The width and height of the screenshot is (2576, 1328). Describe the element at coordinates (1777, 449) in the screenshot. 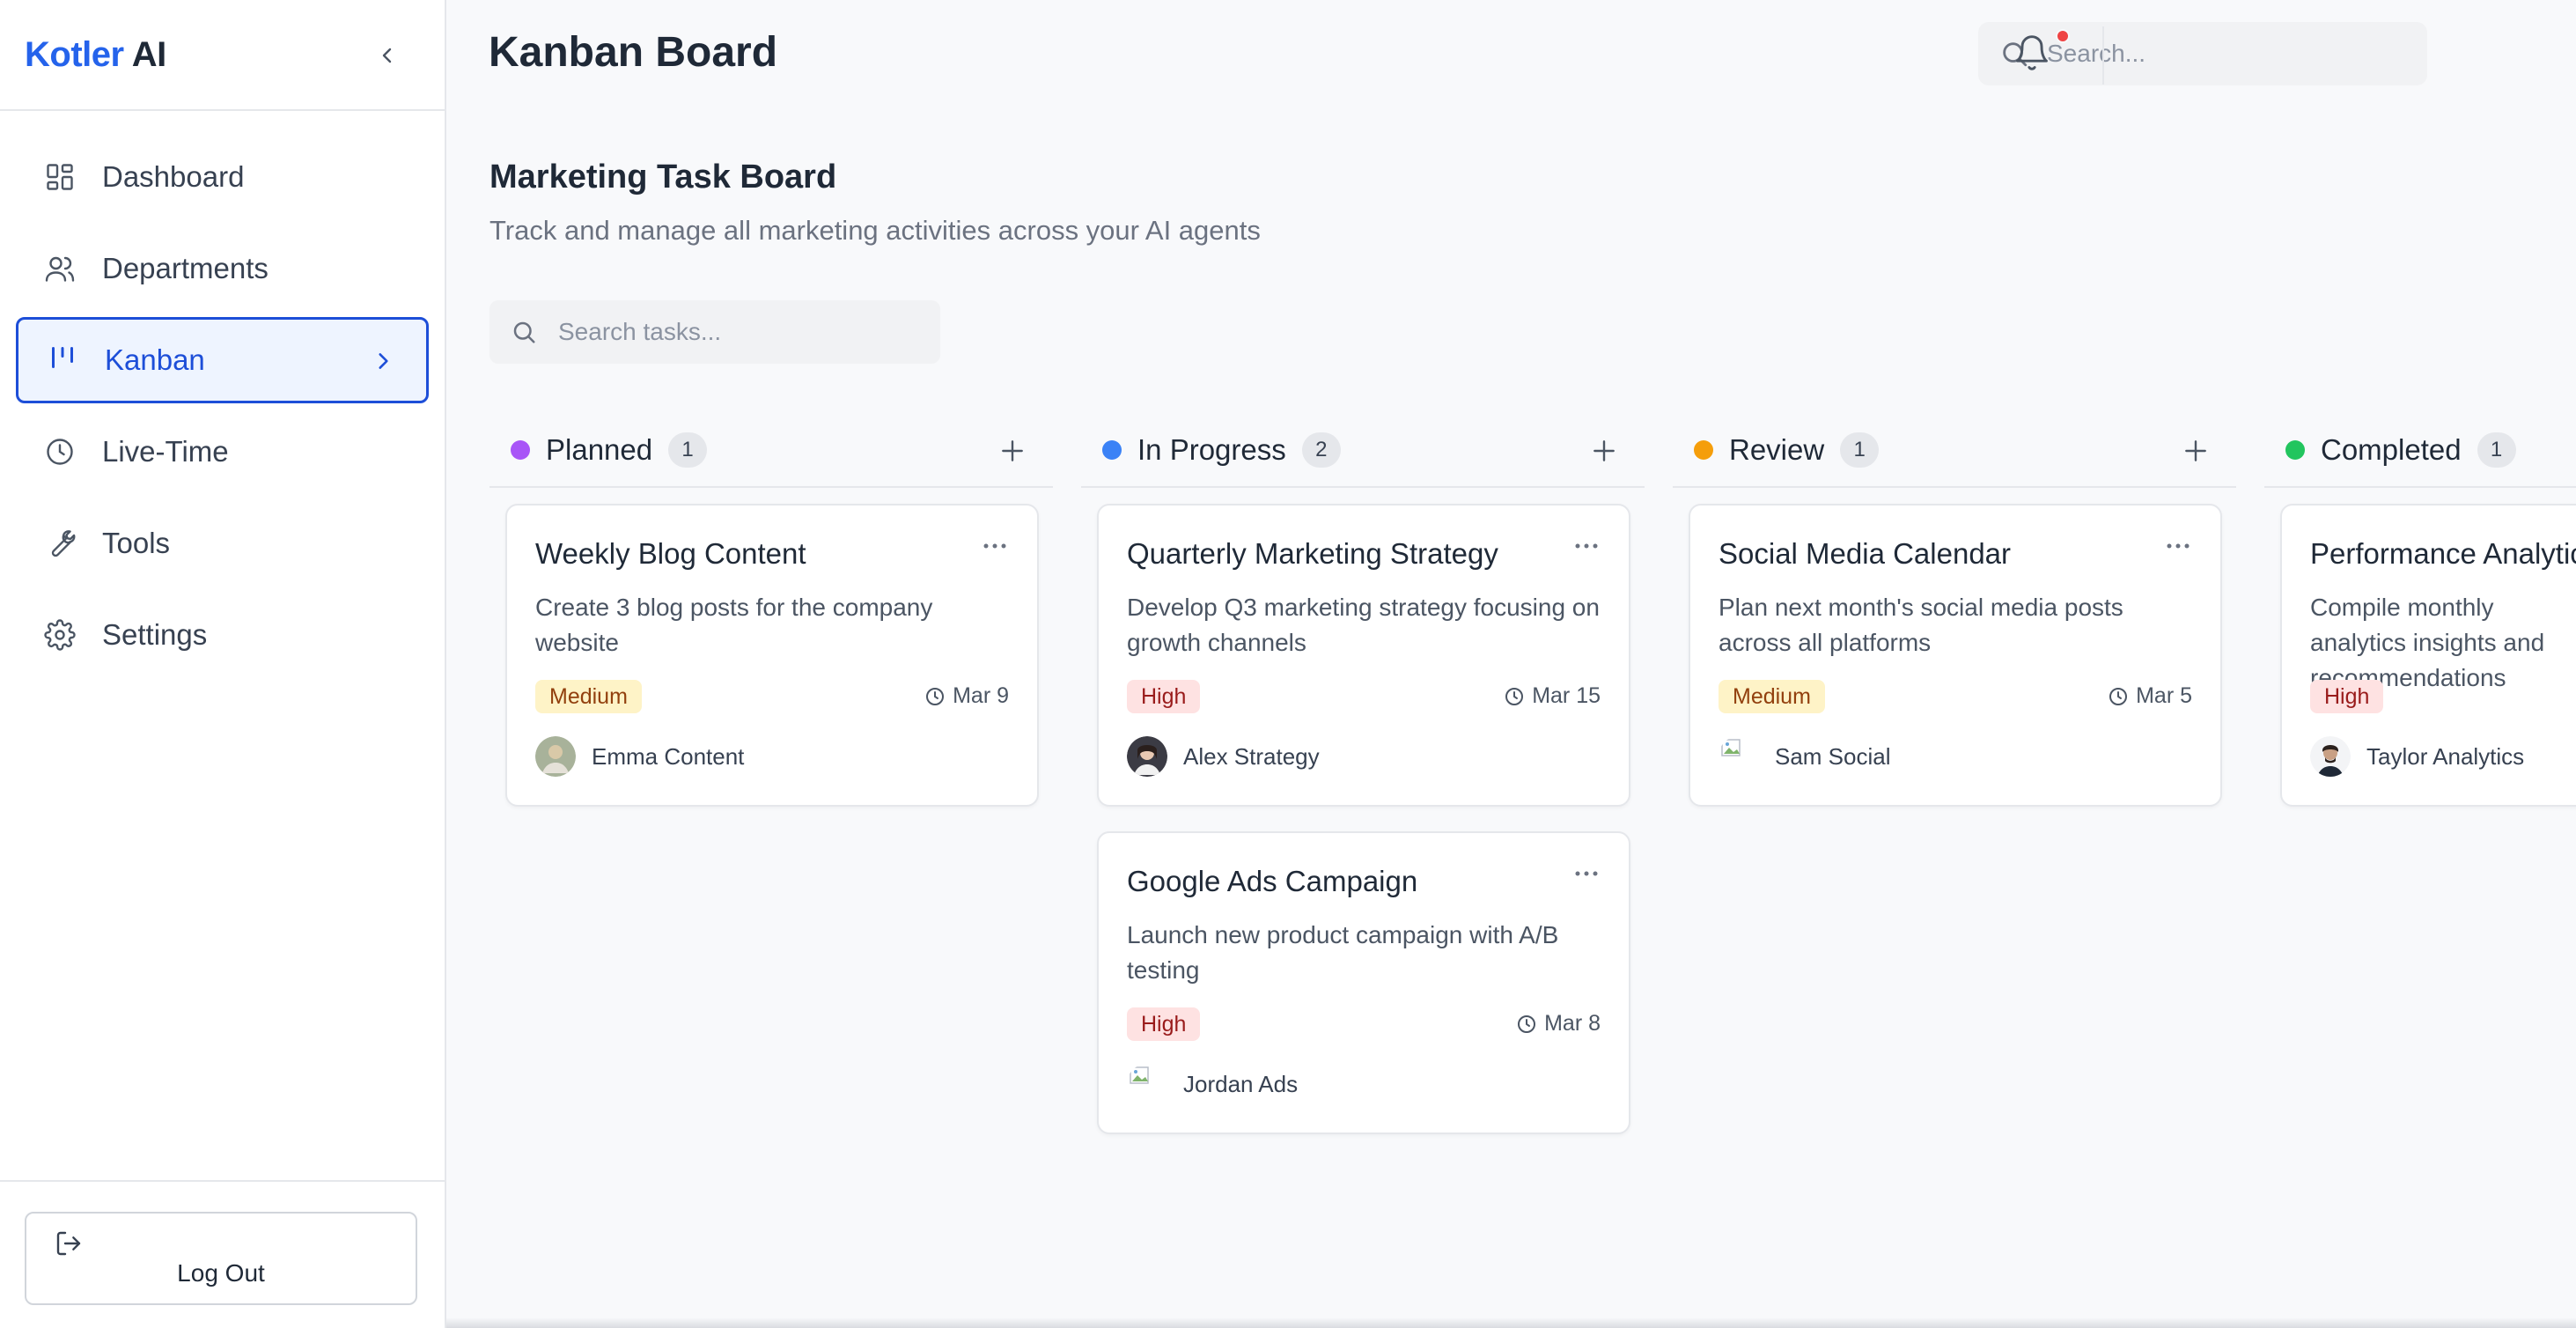

I see `column-title: Review` at that location.